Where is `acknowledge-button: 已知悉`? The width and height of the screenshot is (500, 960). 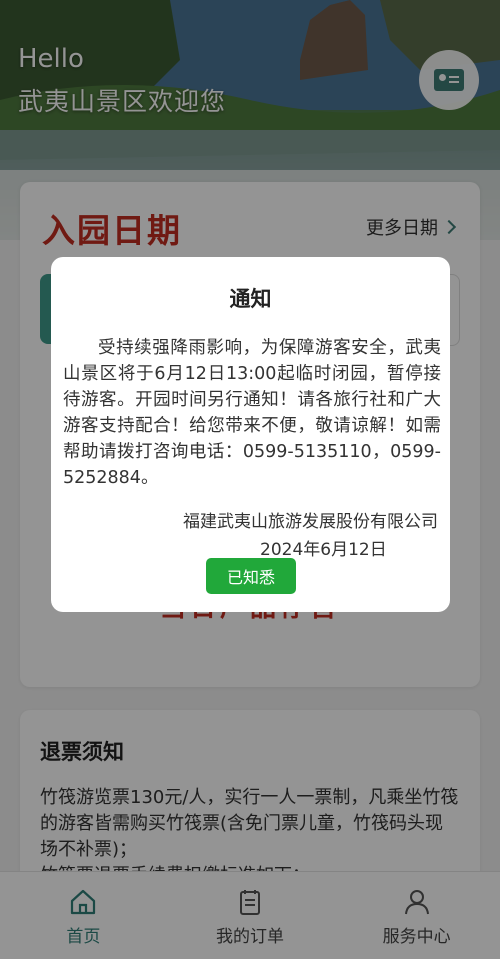
acknowledge-button: 已知悉 is located at coordinates (251, 576).